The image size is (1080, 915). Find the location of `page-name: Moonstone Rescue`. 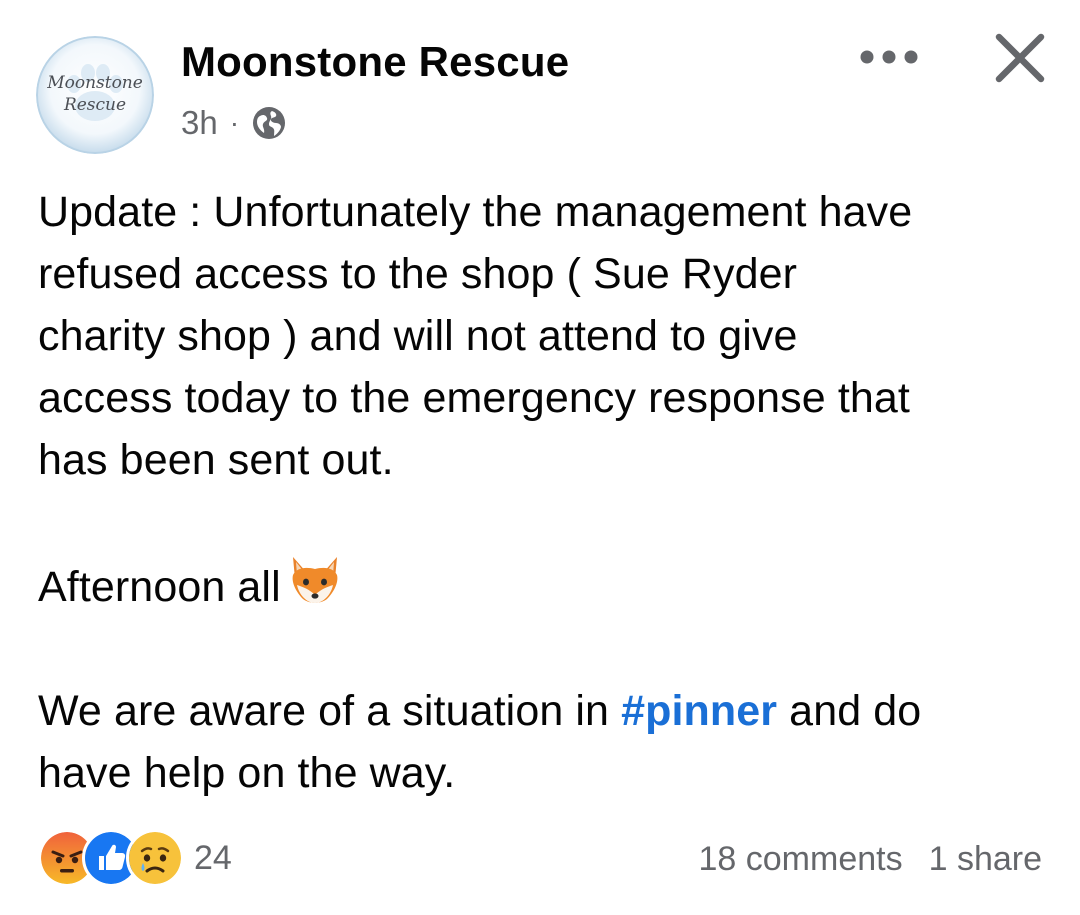

page-name: Moonstone Rescue is located at coordinates (375, 62).